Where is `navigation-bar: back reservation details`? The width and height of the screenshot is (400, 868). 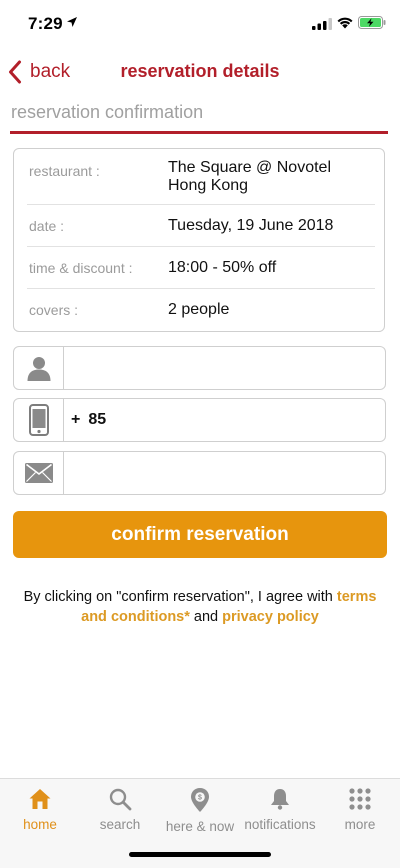 navigation-bar: back reservation details is located at coordinates (200, 71).